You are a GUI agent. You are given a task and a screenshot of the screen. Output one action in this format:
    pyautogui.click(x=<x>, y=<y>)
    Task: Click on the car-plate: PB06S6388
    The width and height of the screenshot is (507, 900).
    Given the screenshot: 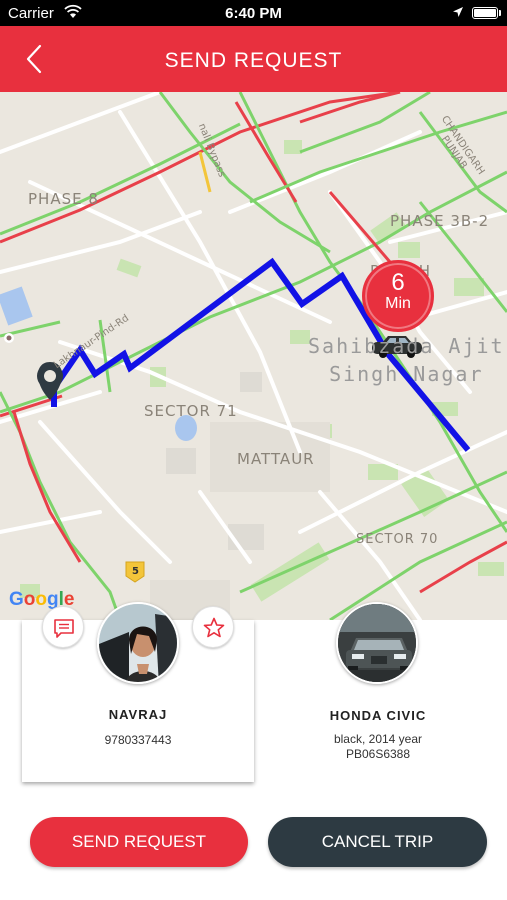 What is the action you would take?
    pyautogui.click(x=378, y=754)
    